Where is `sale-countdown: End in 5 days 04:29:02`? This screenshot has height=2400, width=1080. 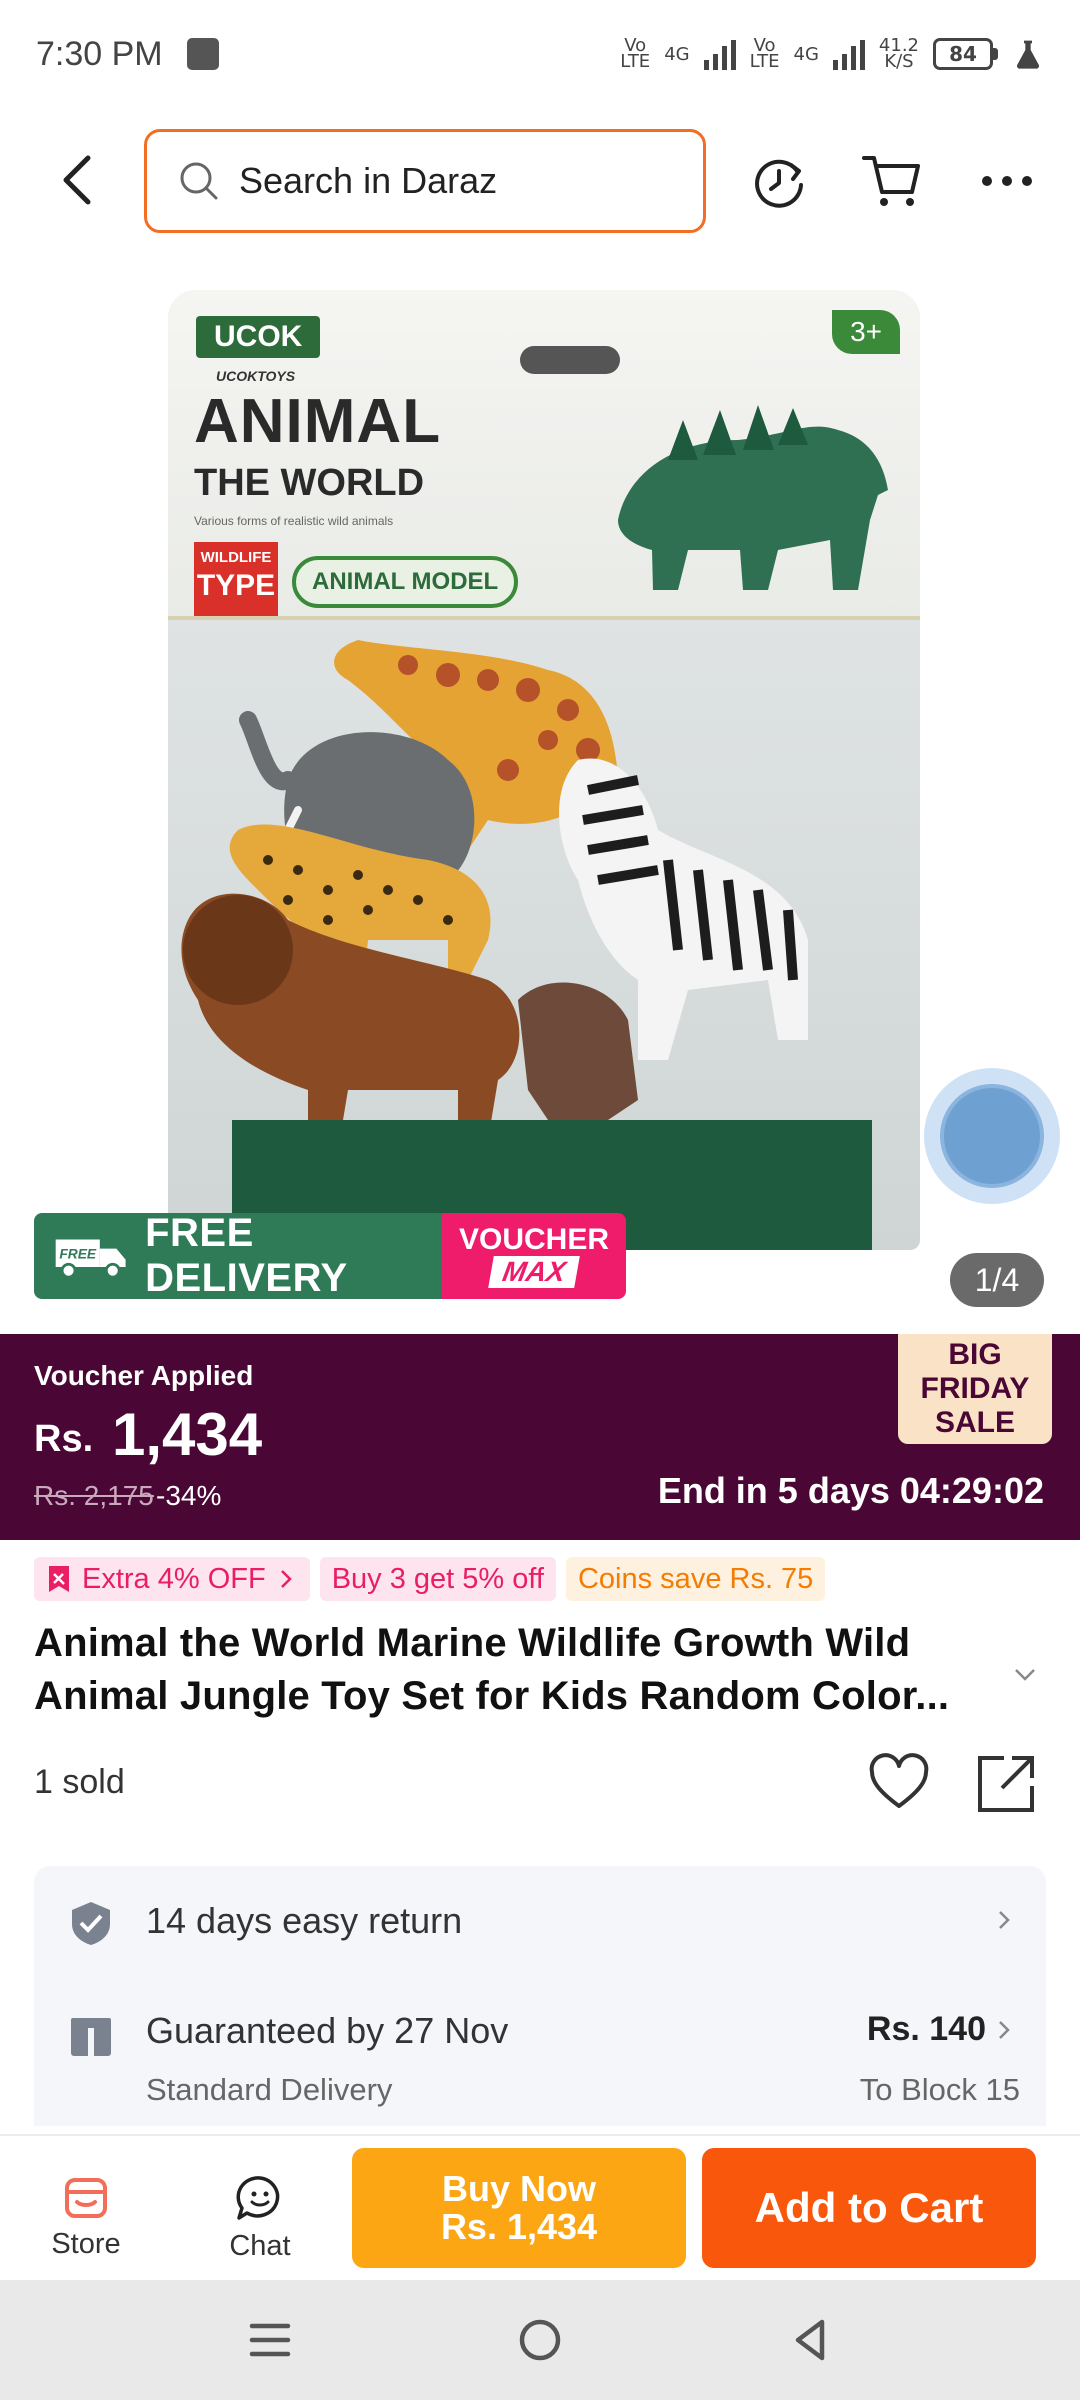 sale-countdown: End in 5 days 04:29:02 is located at coordinates (850, 1490).